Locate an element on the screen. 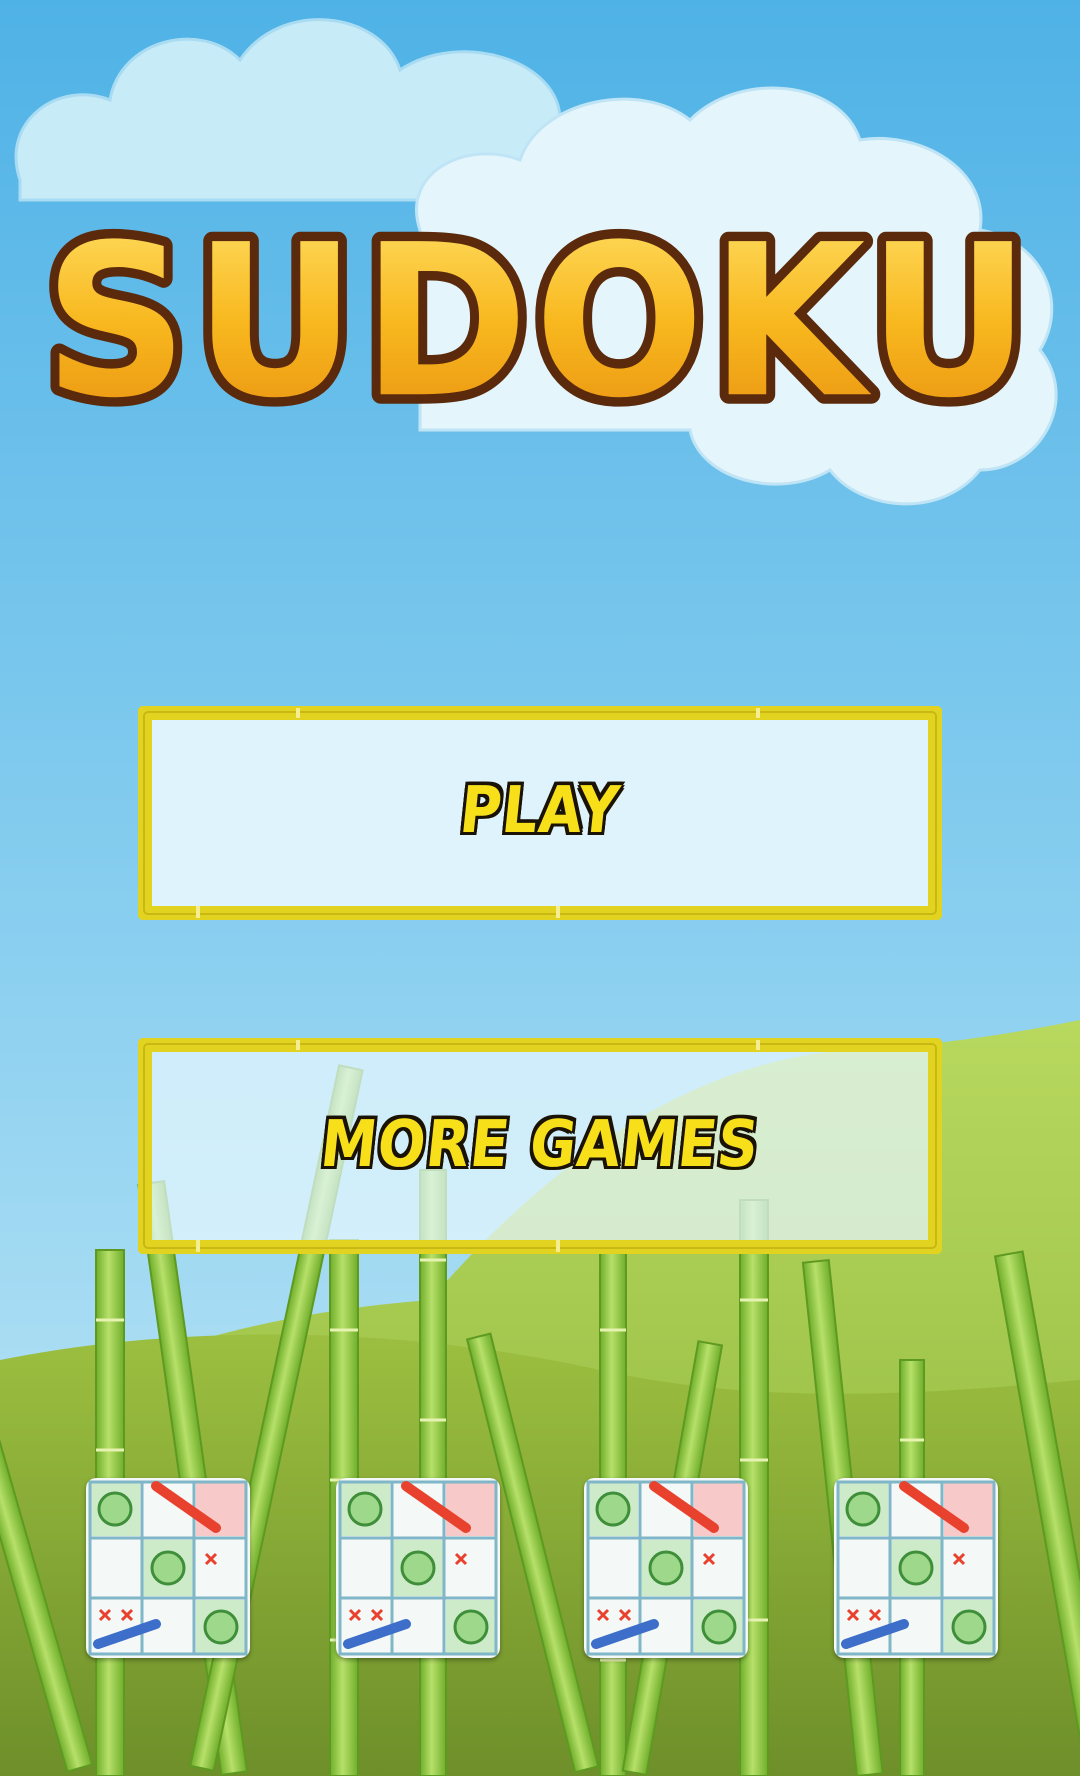  title-text: SUDOKU is located at coordinates (540, 320).